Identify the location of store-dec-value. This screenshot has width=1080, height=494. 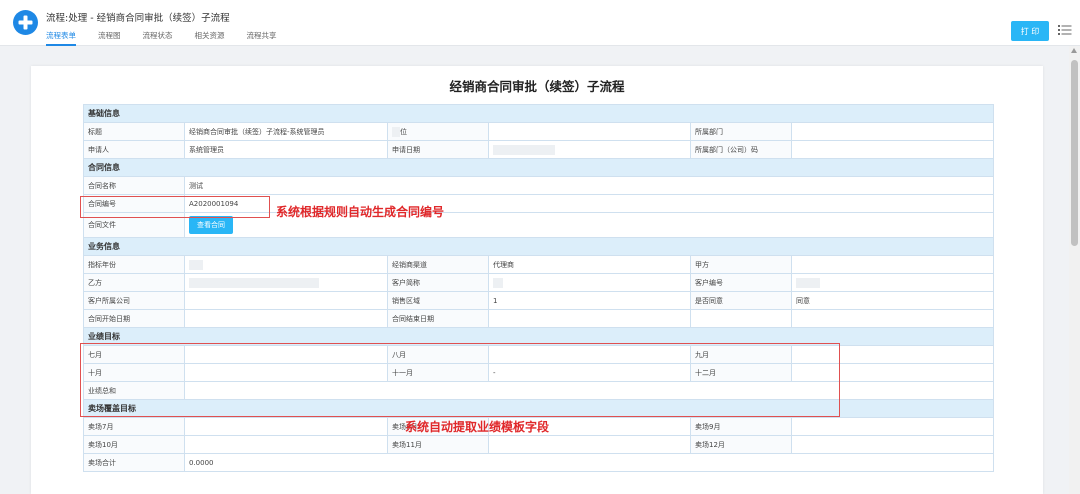
(892, 444).